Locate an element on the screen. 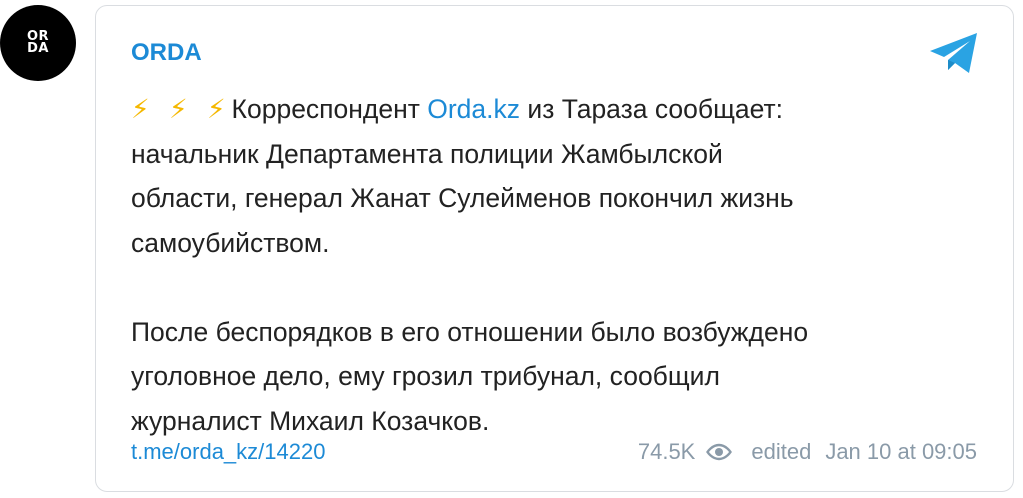  channel-name-link: ORDA is located at coordinates (166, 53).